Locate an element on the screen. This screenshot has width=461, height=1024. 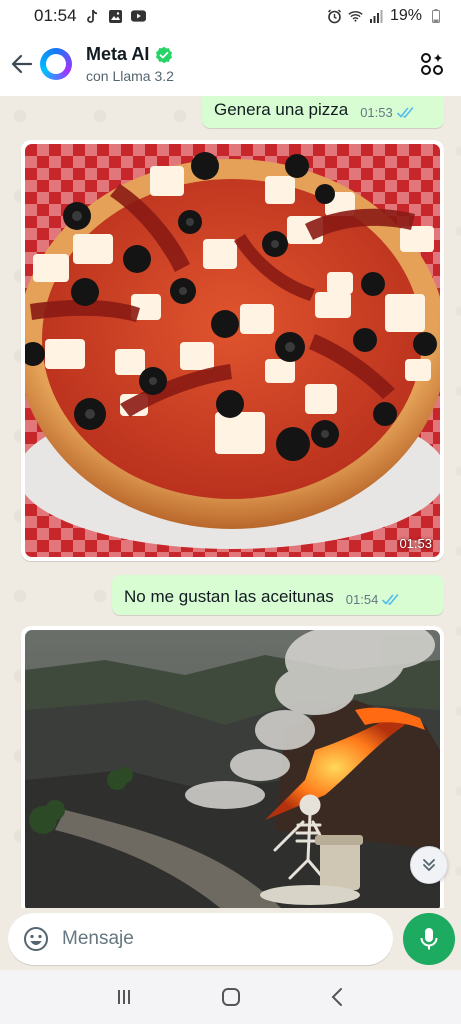
message-outgoing: Genera una pizza 01:53 is located at coordinates (323, 112).